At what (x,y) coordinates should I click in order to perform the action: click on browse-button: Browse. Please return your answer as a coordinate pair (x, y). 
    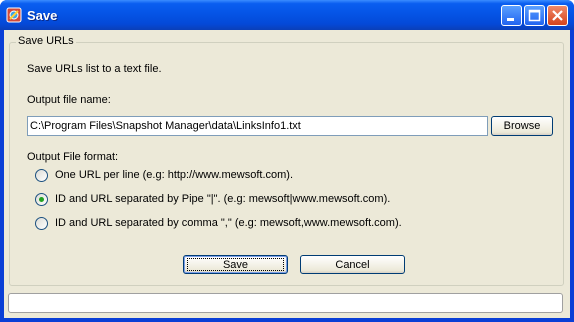
    Looking at the image, I should click on (522, 126).